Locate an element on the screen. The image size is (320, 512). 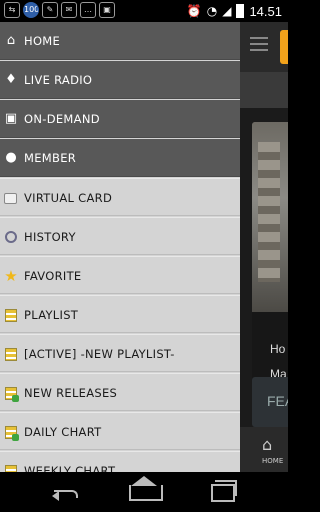
status-bar: ⇆ 100 ✎ ✉ … ▣ ⏰ ◔ ◢ 14.51 is located at coordinates (144, 11).